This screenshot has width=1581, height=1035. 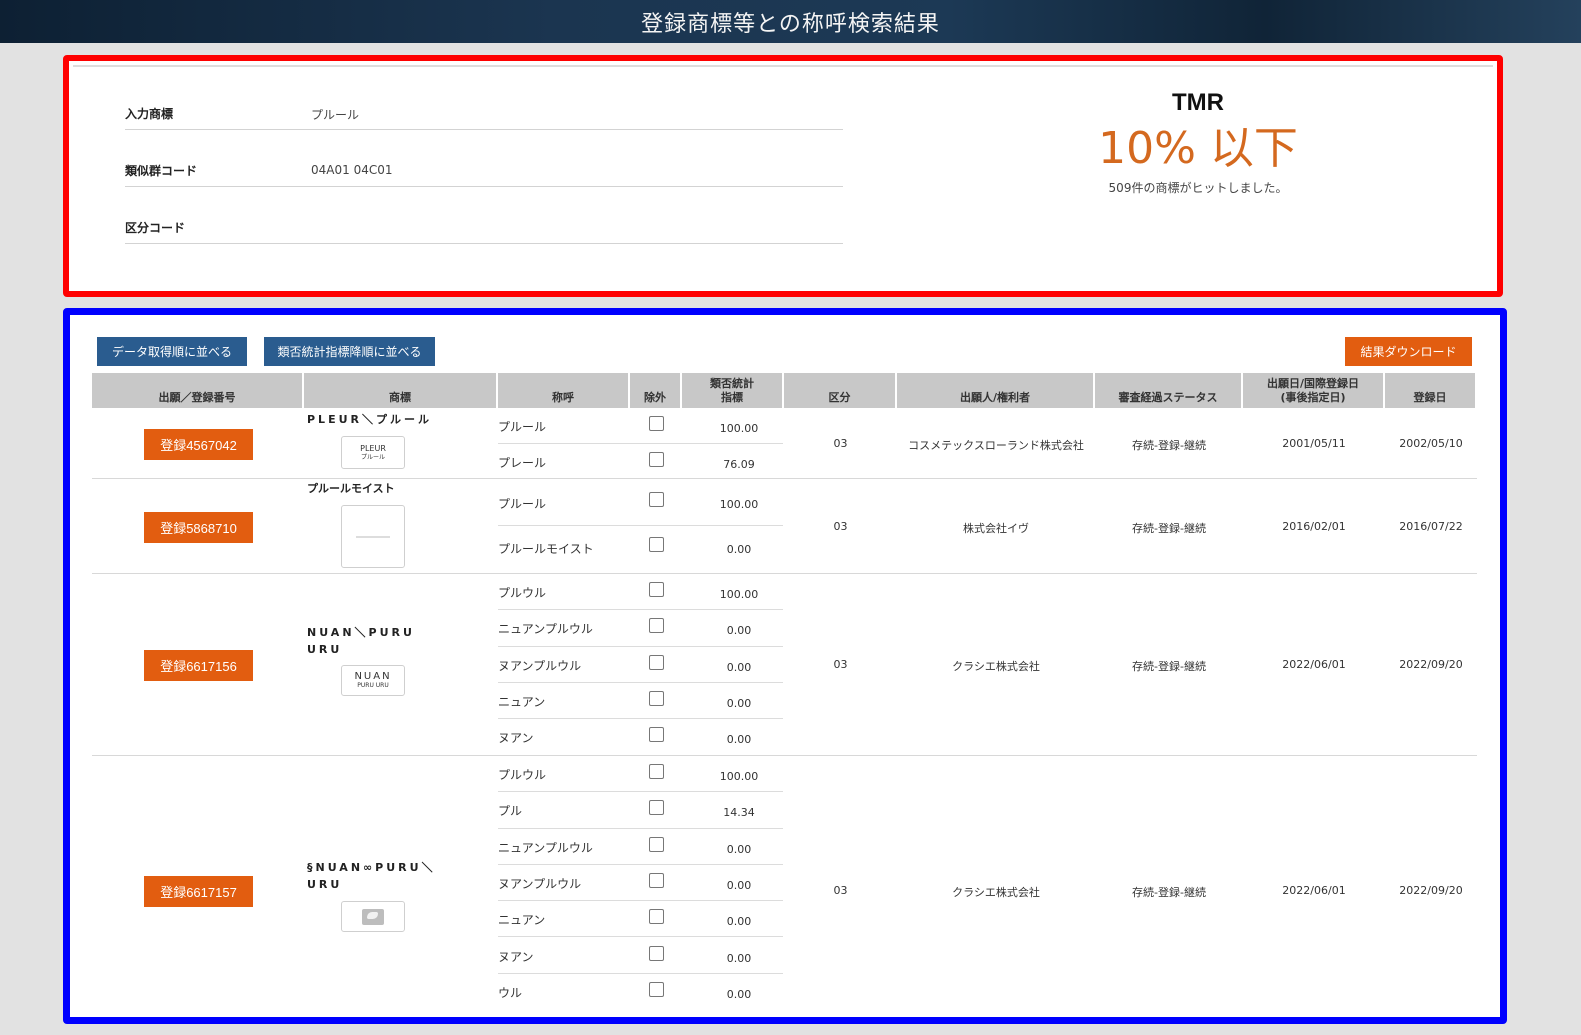 What do you see at coordinates (564, 390) in the screenshot?
I see `col-yomi-header: 称呼` at bounding box center [564, 390].